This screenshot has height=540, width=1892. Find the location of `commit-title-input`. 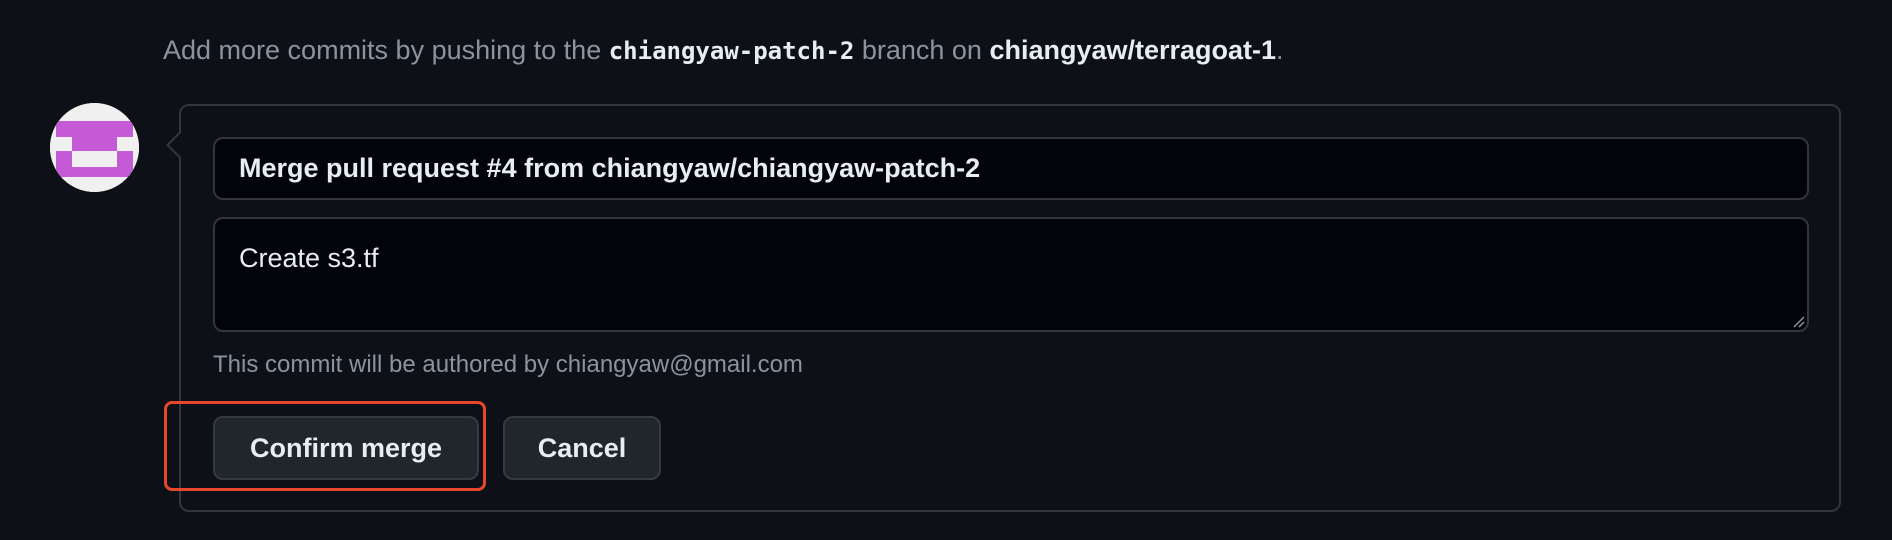

commit-title-input is located at coordinates (1011, 168).